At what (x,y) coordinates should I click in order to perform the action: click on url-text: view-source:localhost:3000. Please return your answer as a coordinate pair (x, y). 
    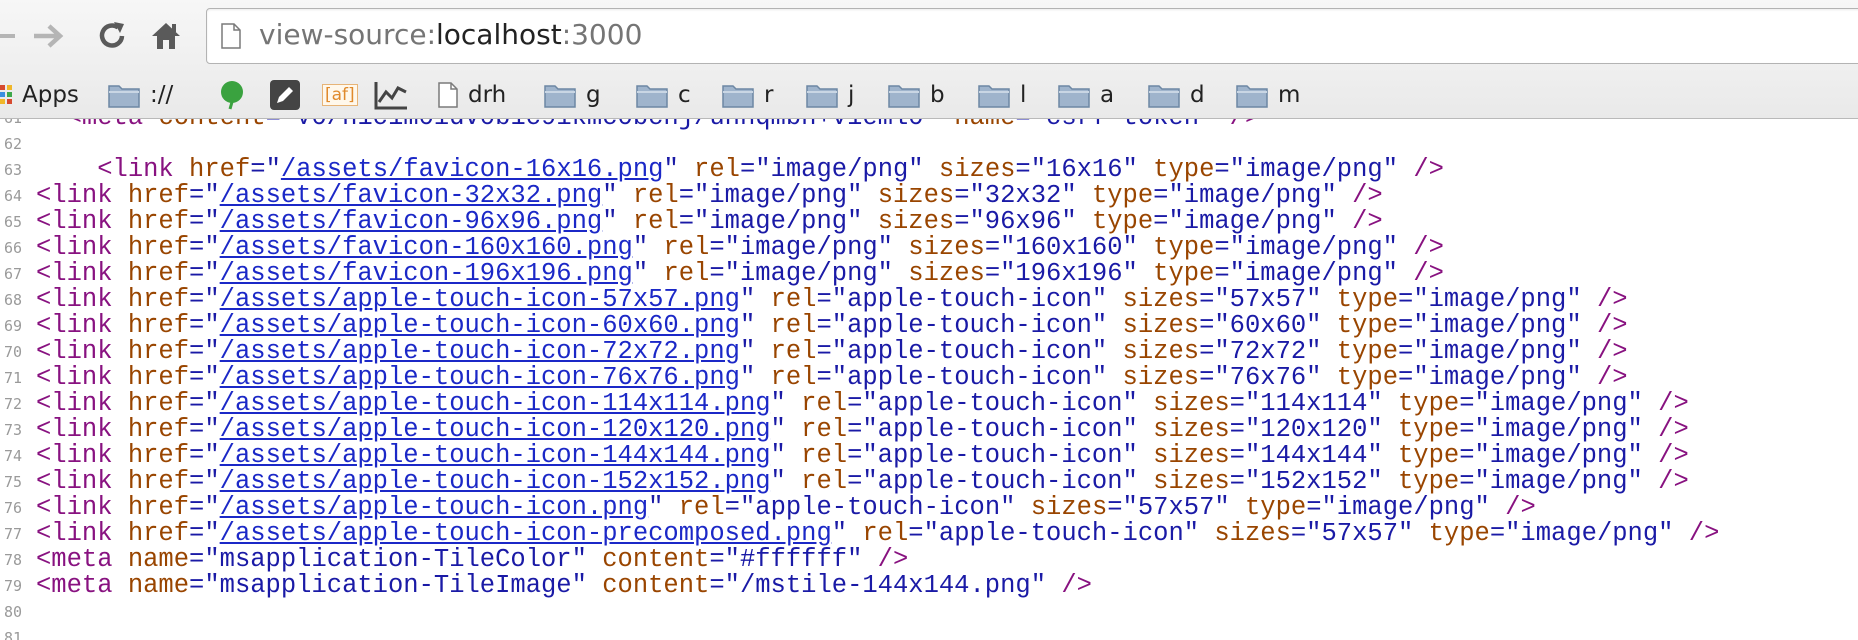
    Looking at the image, I should click on (450, 35).